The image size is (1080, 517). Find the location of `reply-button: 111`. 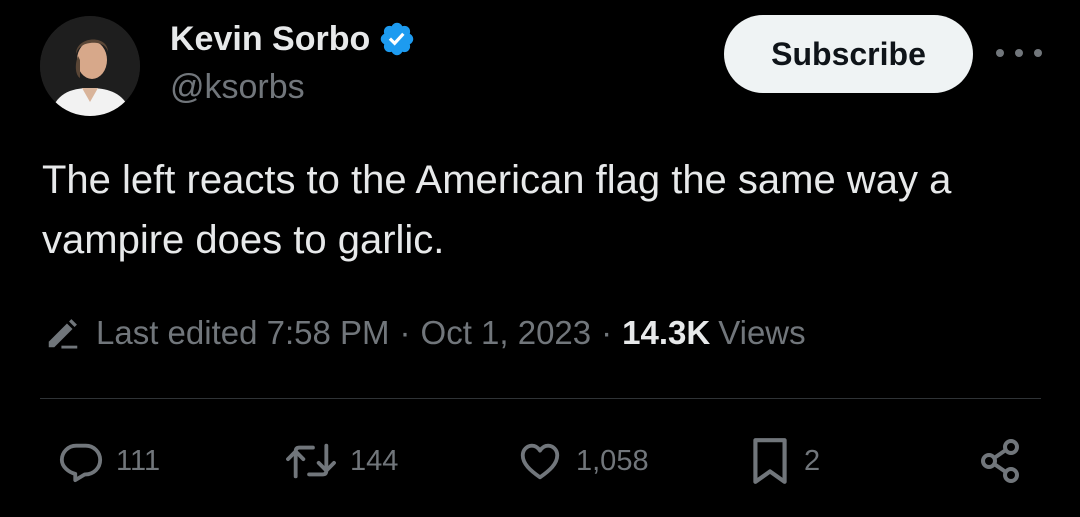

reply-button: 111 is located at coordinates (109, 461).